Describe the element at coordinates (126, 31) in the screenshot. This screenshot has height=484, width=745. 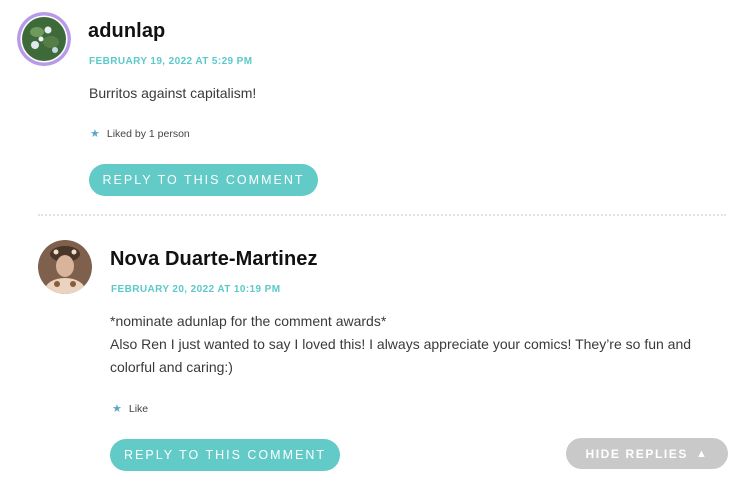
I see `comment-author: adunlap` at that location.